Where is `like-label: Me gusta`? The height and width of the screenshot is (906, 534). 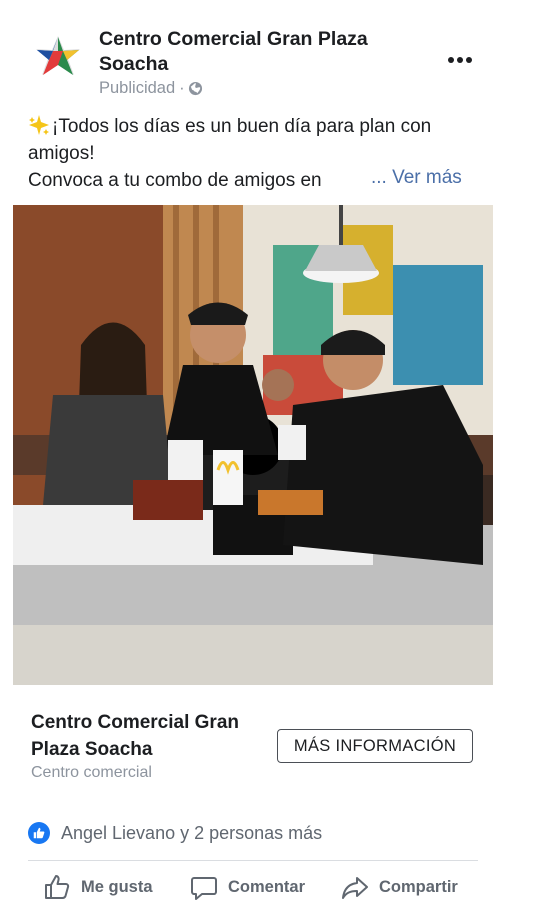
like-label: Me gusta is located at coordinates (117, 886).